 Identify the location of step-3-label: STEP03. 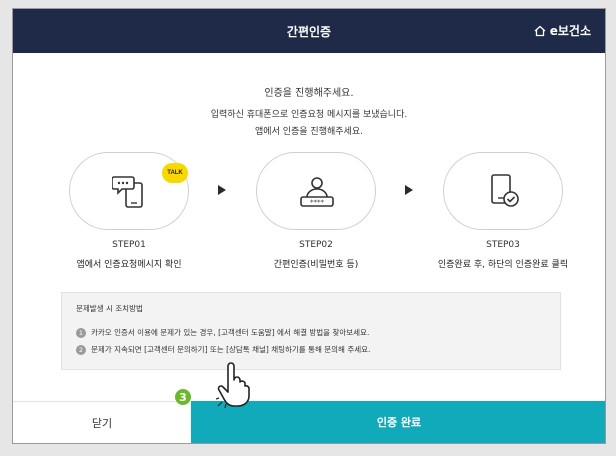
(503, 245).